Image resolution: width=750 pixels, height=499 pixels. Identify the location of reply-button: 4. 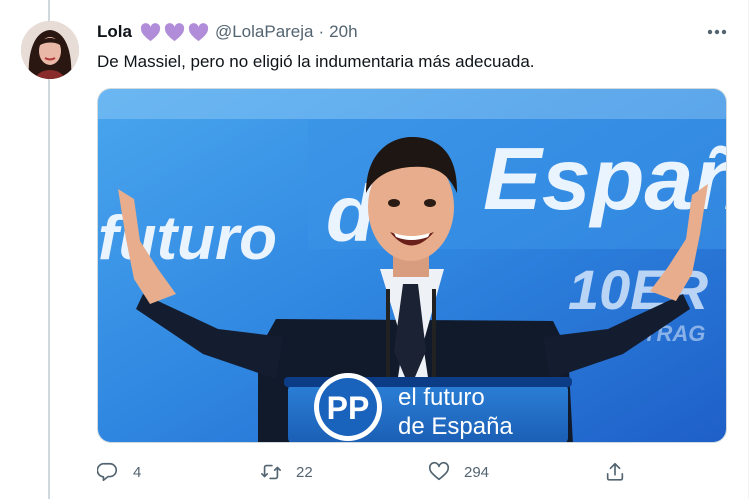
(119, 472).